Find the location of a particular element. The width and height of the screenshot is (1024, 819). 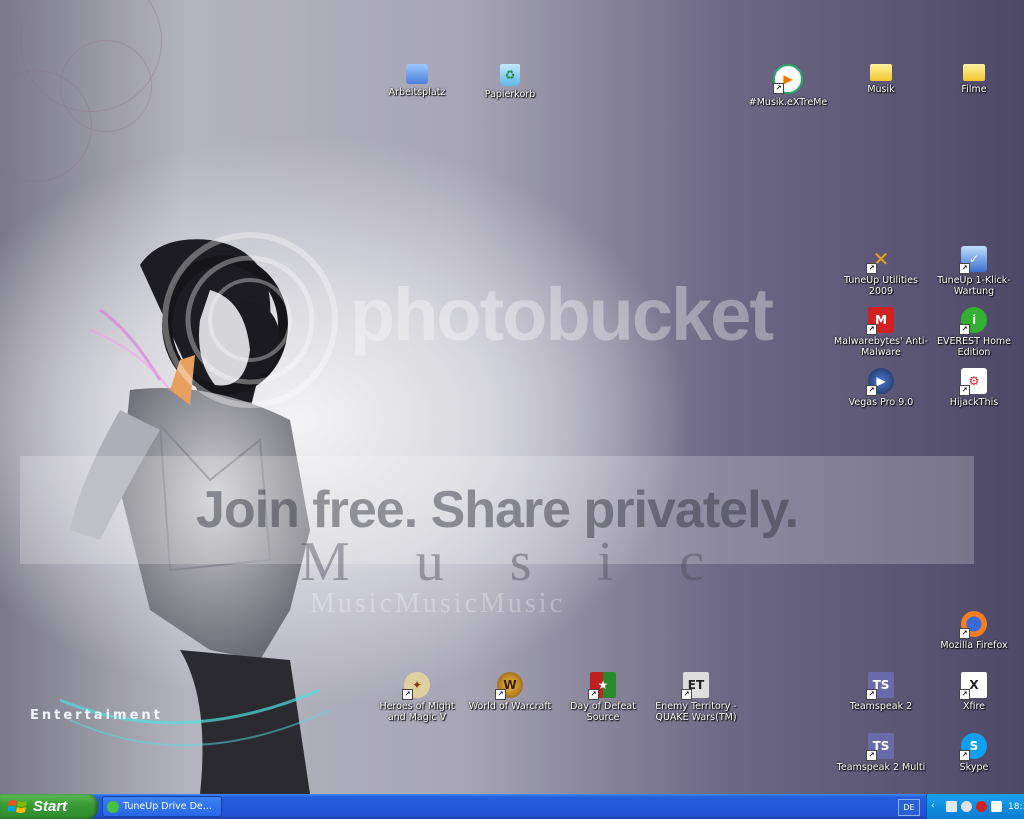

security-icon is located at coordinates (981, 806).